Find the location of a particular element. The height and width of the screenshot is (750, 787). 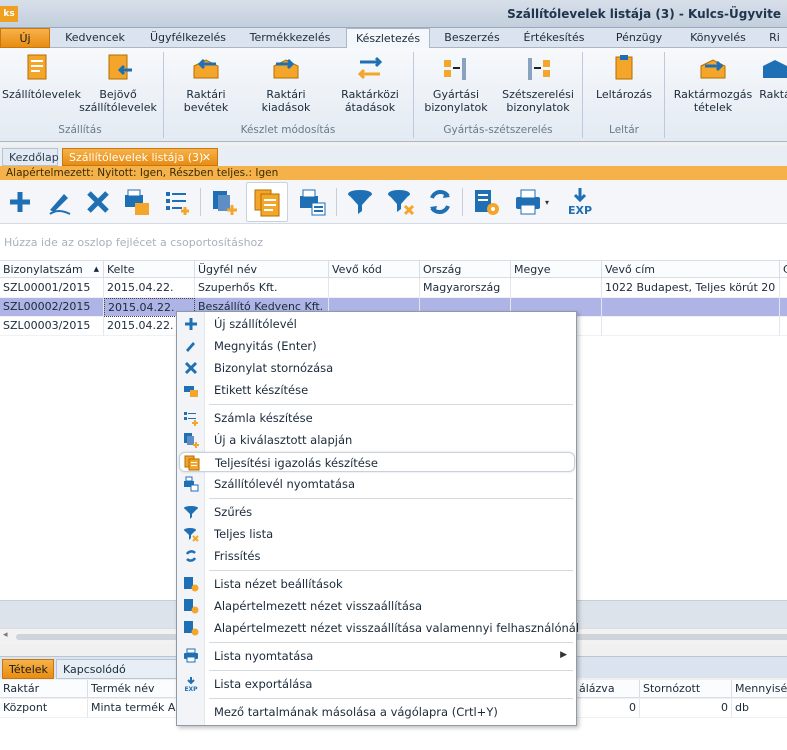

raktarmozgas-tetelek-button: Raktármozgás tételek is located at coordinates (713, 83).